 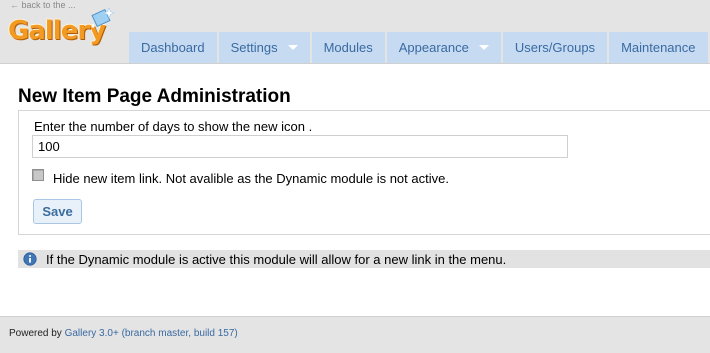 I want to click on menu-settings: Settings, so click(x=264, y=47).